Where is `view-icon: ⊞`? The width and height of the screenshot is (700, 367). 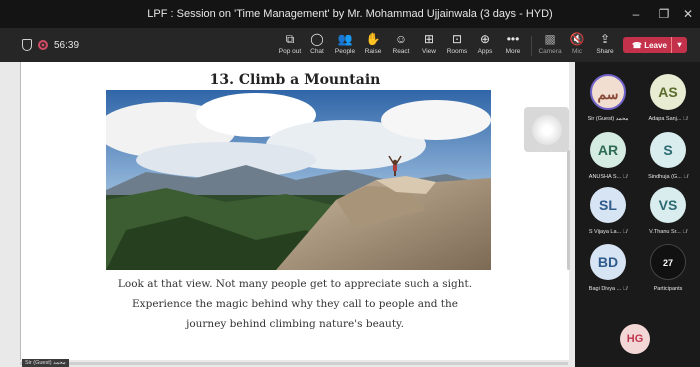 view-icon: ⊞ is located at coordinates (429, 39).